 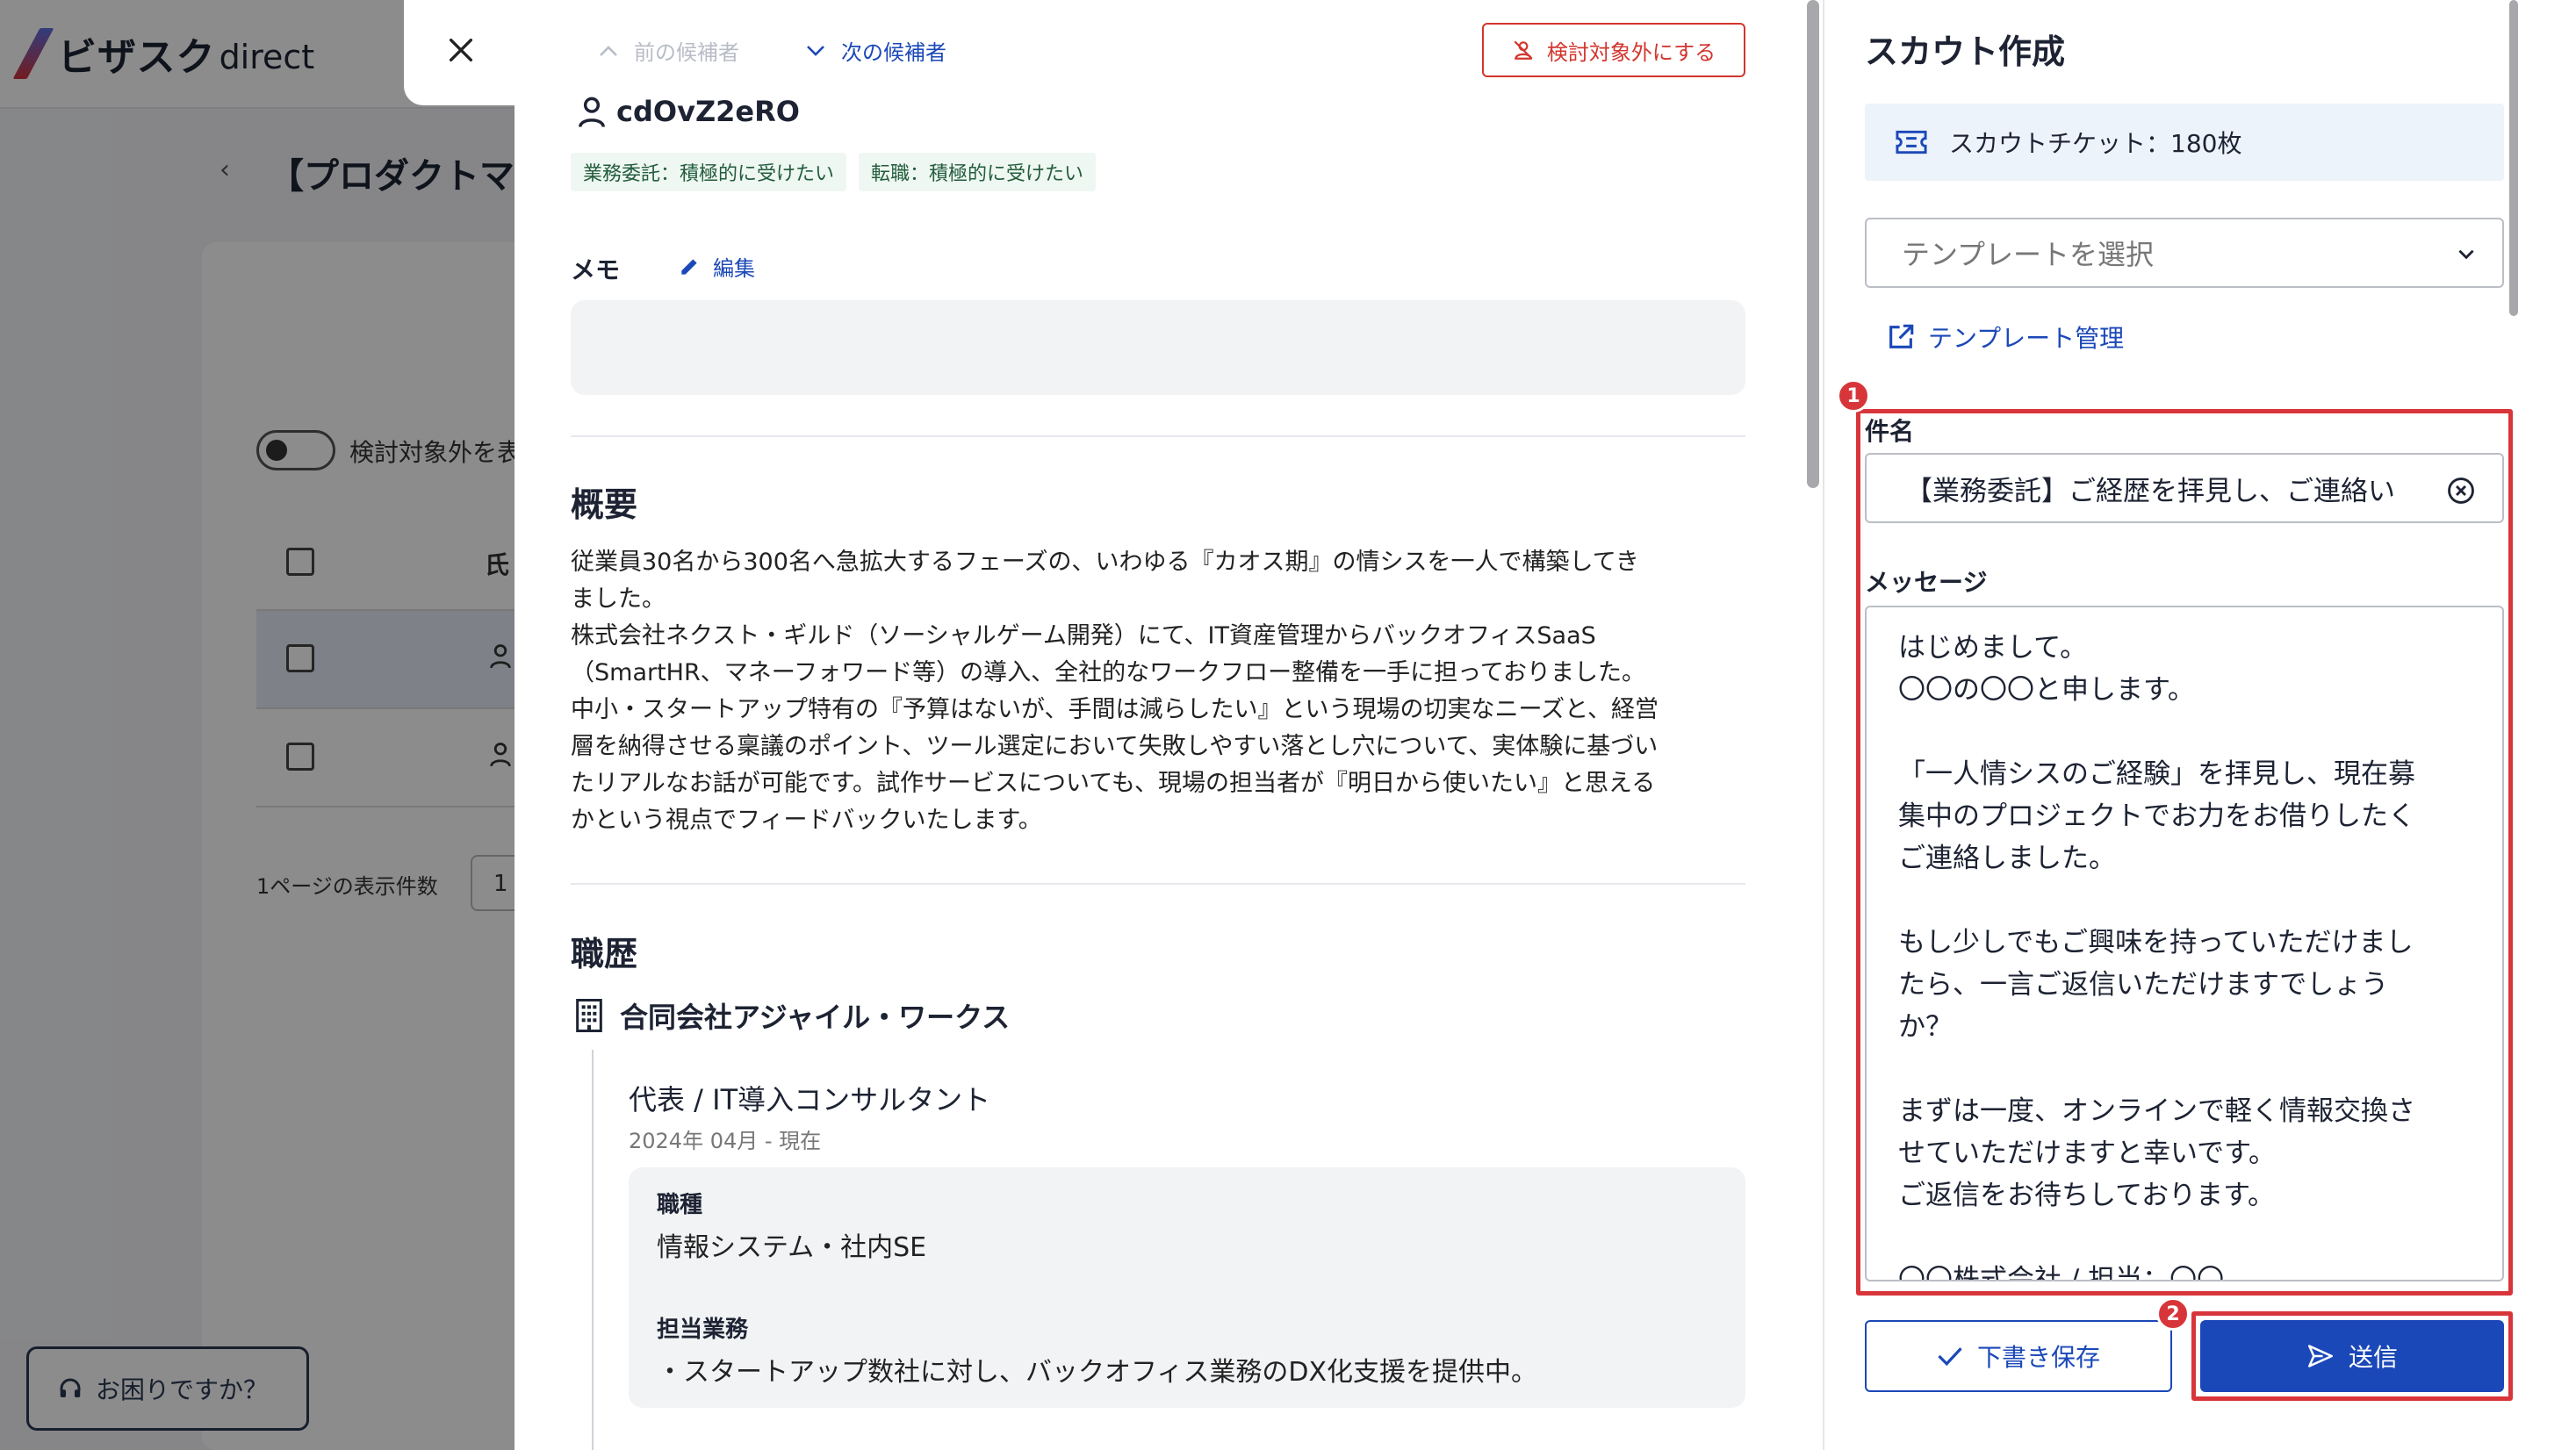 I want to click on chevron-up-icon, so click(x=608, y=50).